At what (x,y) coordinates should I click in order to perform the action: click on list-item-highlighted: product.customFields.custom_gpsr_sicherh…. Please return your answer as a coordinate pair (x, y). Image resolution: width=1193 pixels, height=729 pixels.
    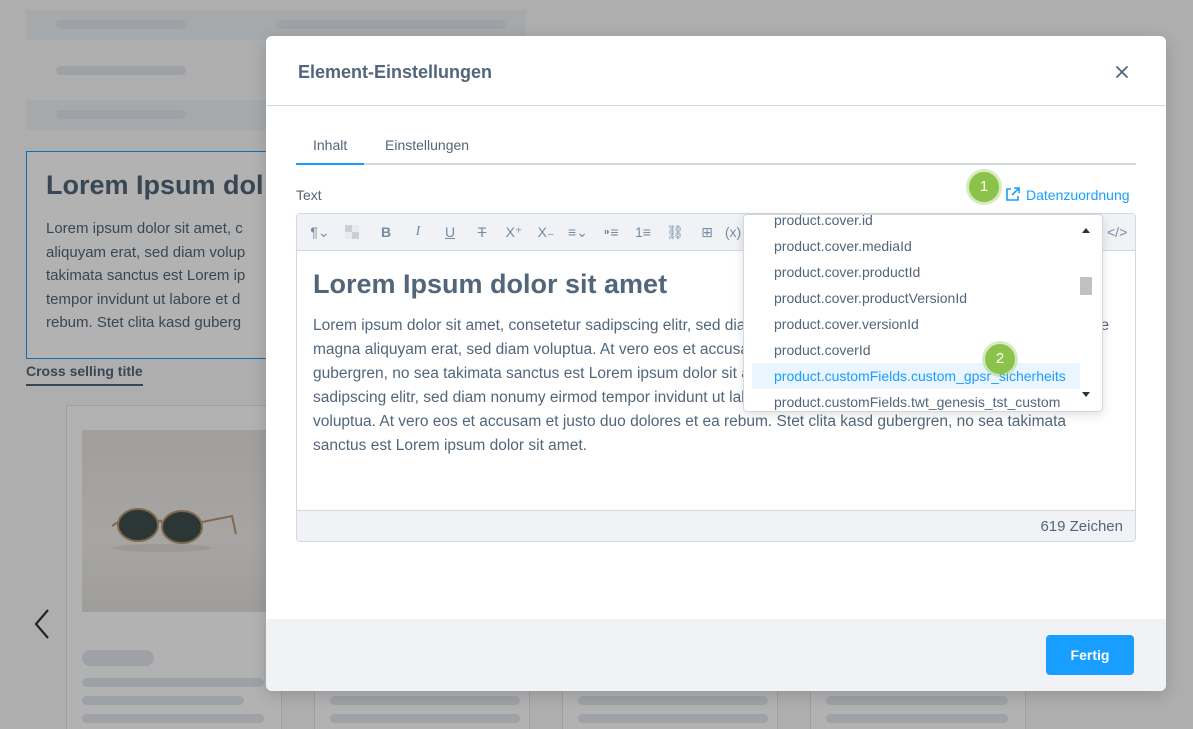
    Looking at the image, I should click on (916, 376).